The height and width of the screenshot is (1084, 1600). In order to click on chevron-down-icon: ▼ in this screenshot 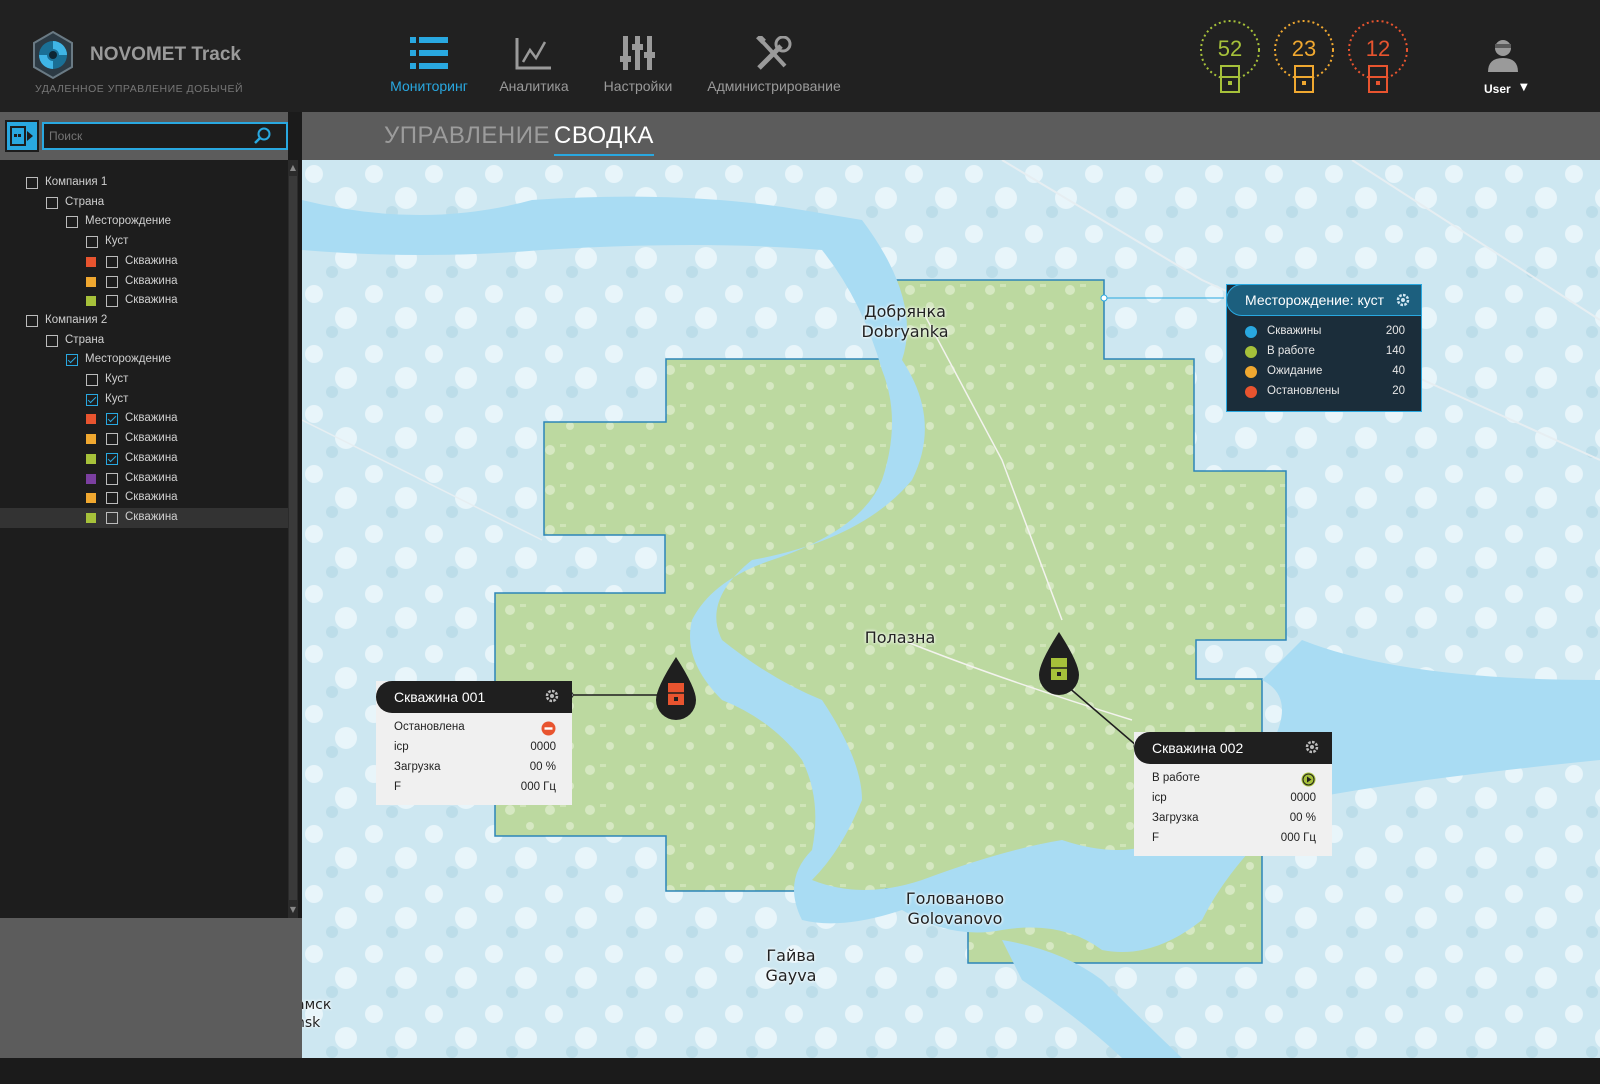, I will do `click(1524, 87)`.